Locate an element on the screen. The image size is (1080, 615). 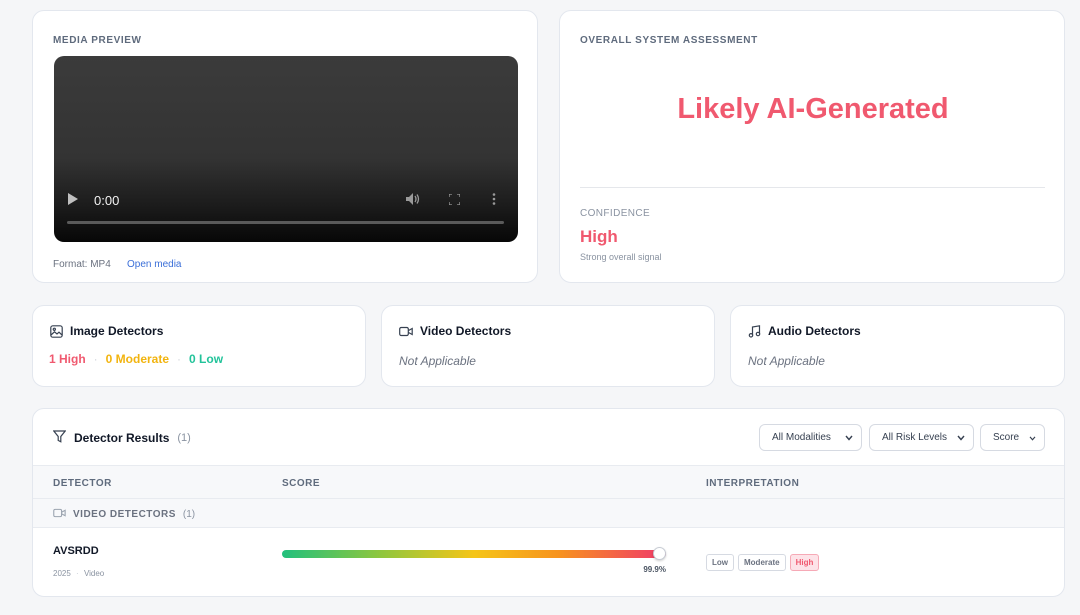
detector-results-count: (1) is located at coordinates (184, 438).